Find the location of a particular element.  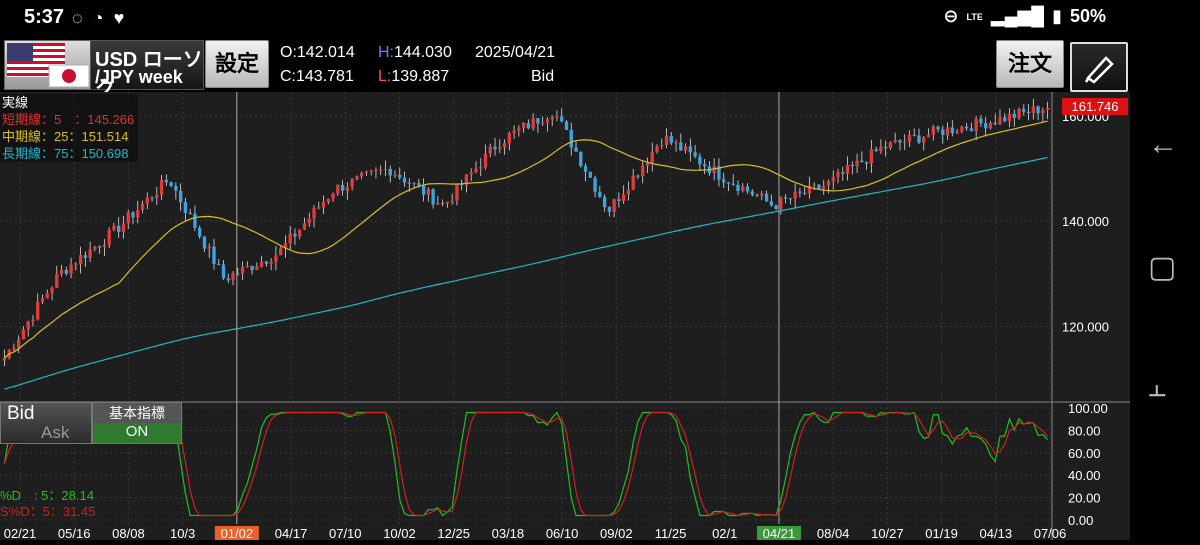

bar-date: 2025/04/21 is located at coordinates (515, 52).